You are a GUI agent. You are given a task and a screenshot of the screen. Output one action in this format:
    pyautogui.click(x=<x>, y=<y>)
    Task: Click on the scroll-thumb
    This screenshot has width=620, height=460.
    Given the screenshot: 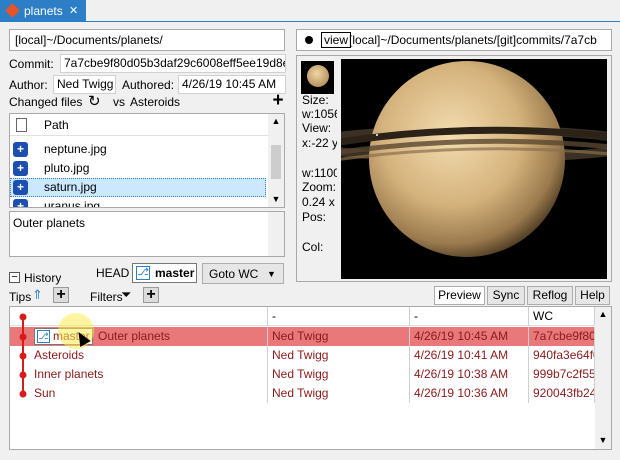 What is the action you would take?
    pyautogui.click(x=276, y=162)
    